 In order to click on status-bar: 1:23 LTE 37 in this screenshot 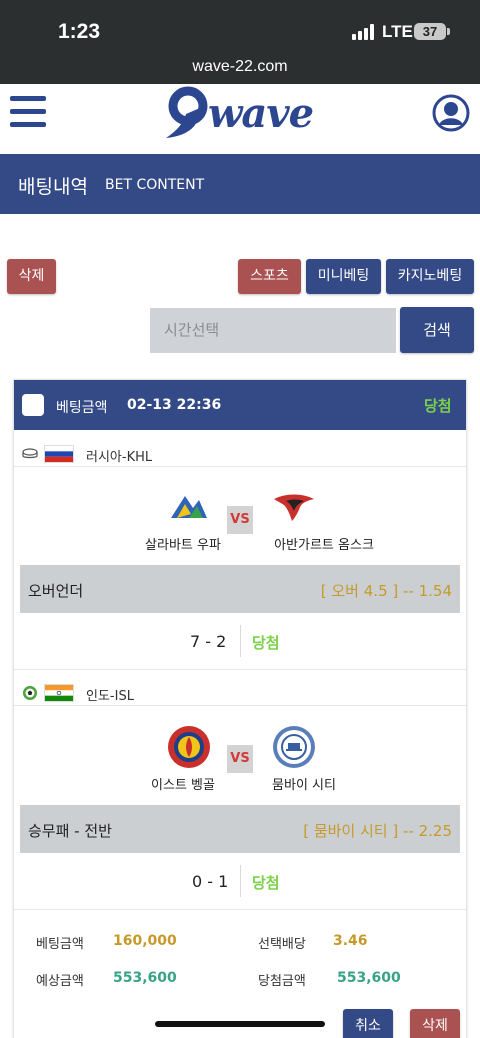, I will do `click(240, 28)`.